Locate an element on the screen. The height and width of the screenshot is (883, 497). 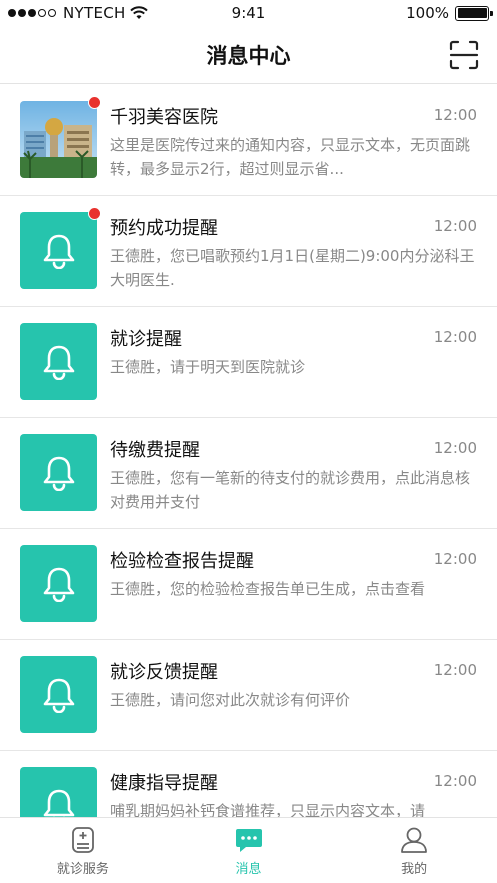
message-content: 王德胜，您的检验检查报告单已生成，点击查看 is located at coordinates (268, 589).